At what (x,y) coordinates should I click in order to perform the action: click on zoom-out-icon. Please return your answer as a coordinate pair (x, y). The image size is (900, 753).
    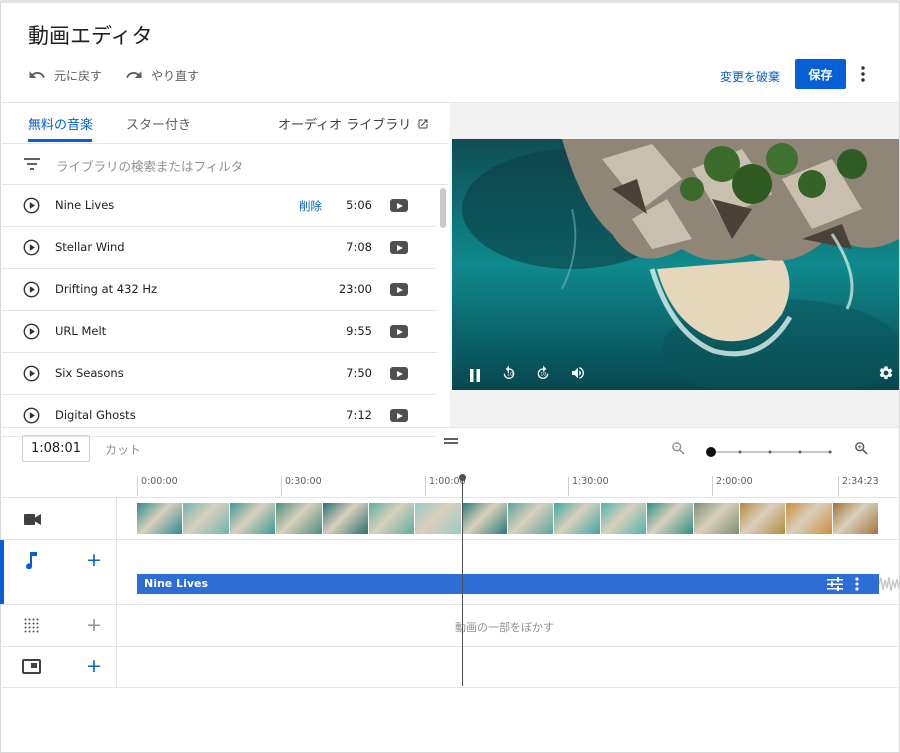
    Looking at the image, I should click on (678, 450).